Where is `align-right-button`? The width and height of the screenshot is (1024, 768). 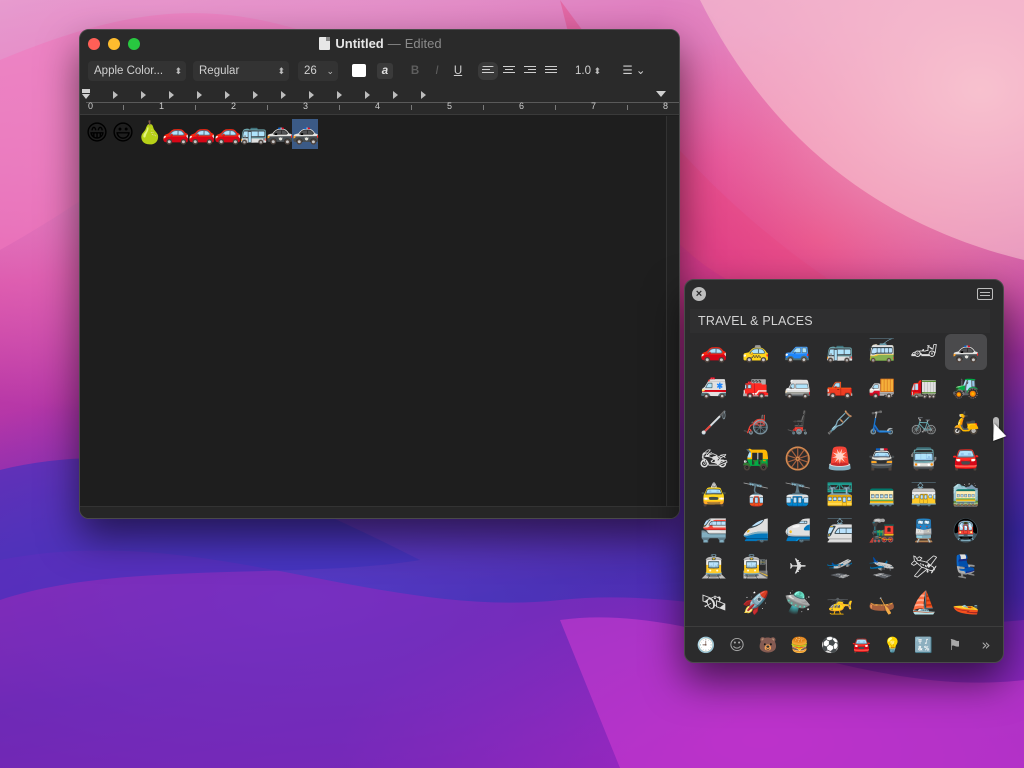 align-right-button is located at coordinates (530, 71).